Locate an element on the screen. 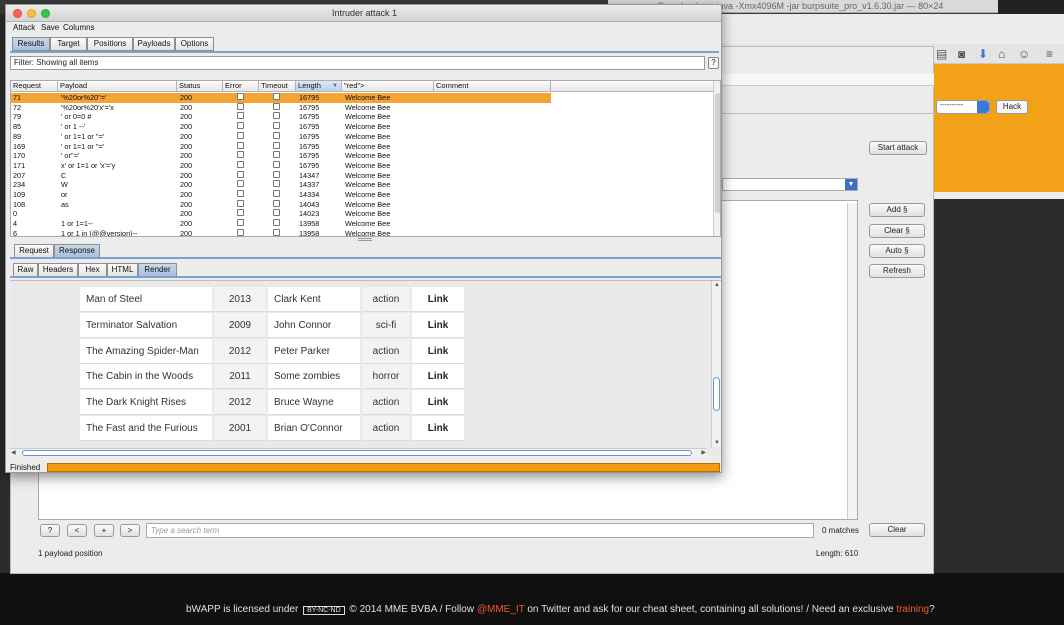 The height and width of the screenshot is (625, 1064). table-row: 4 1 or 1=1-- 200 13958 Welcome Bee is located at coordinates (281, 224).